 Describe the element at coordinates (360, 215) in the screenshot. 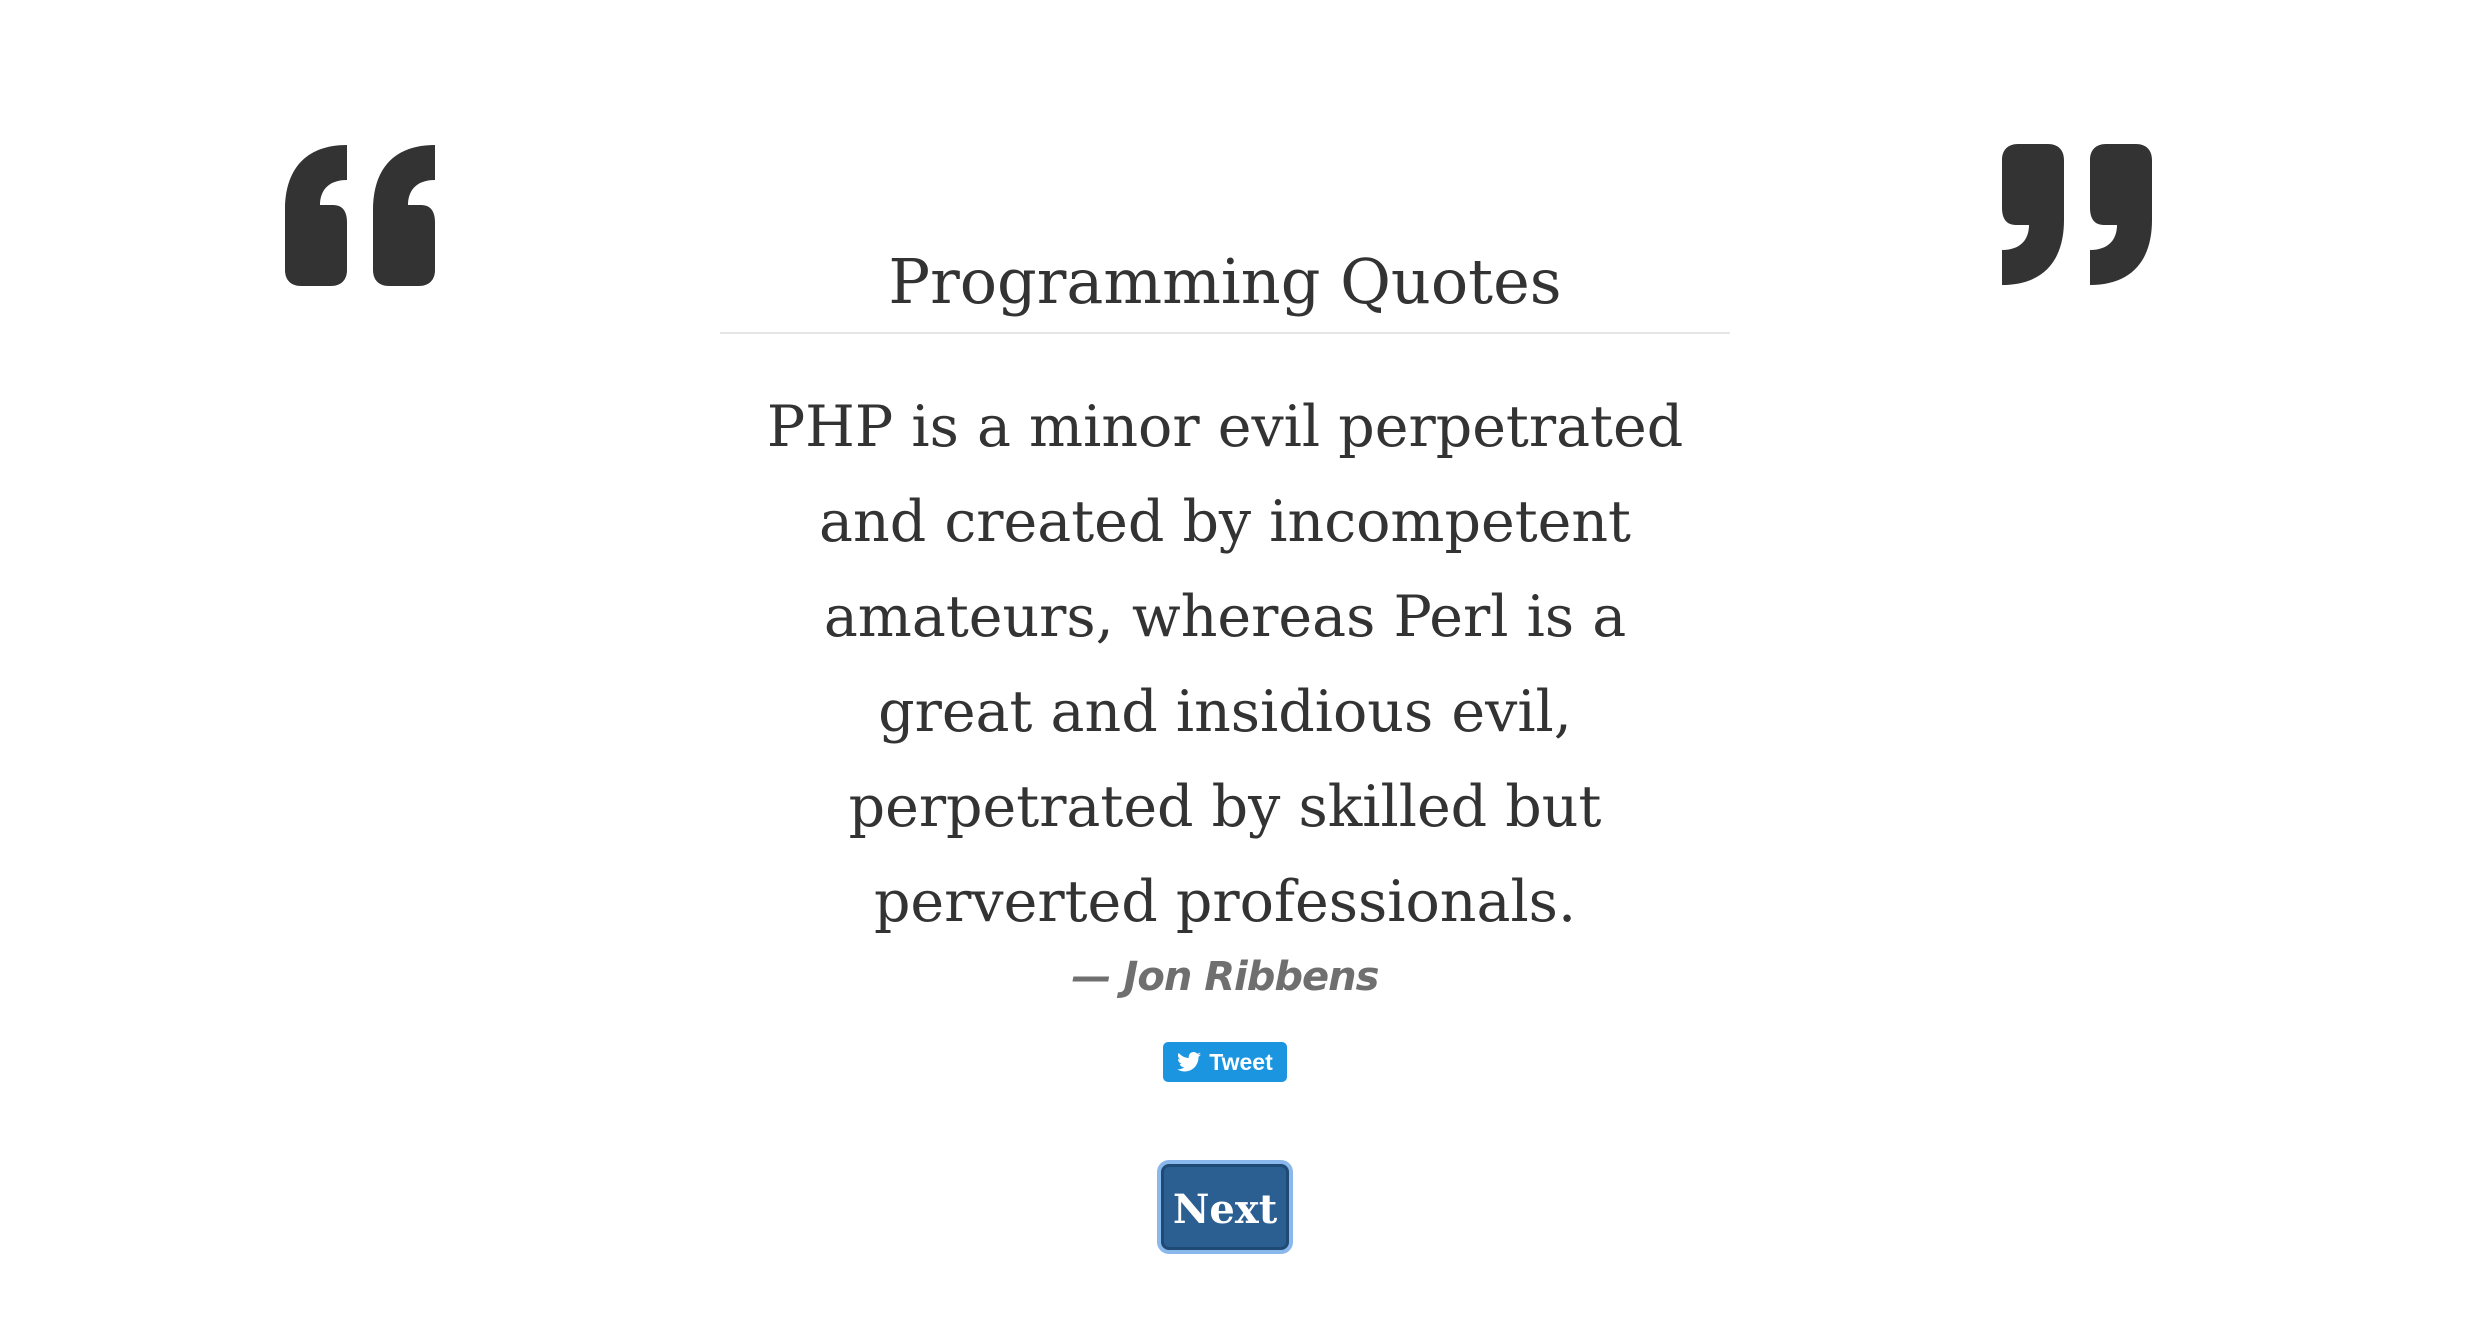

I see `open-quote-icon` at that location.